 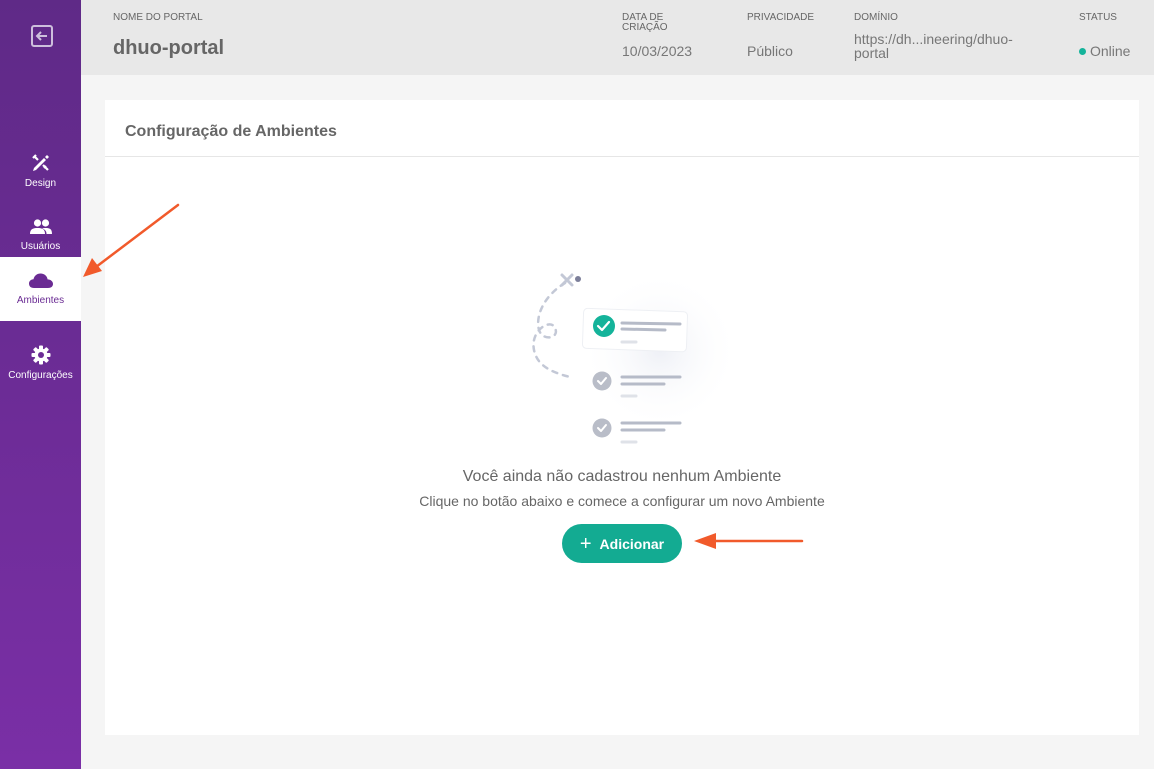 I want to click on portal-name-label: NOME DO PORTAL, so click(x=158, y=17).